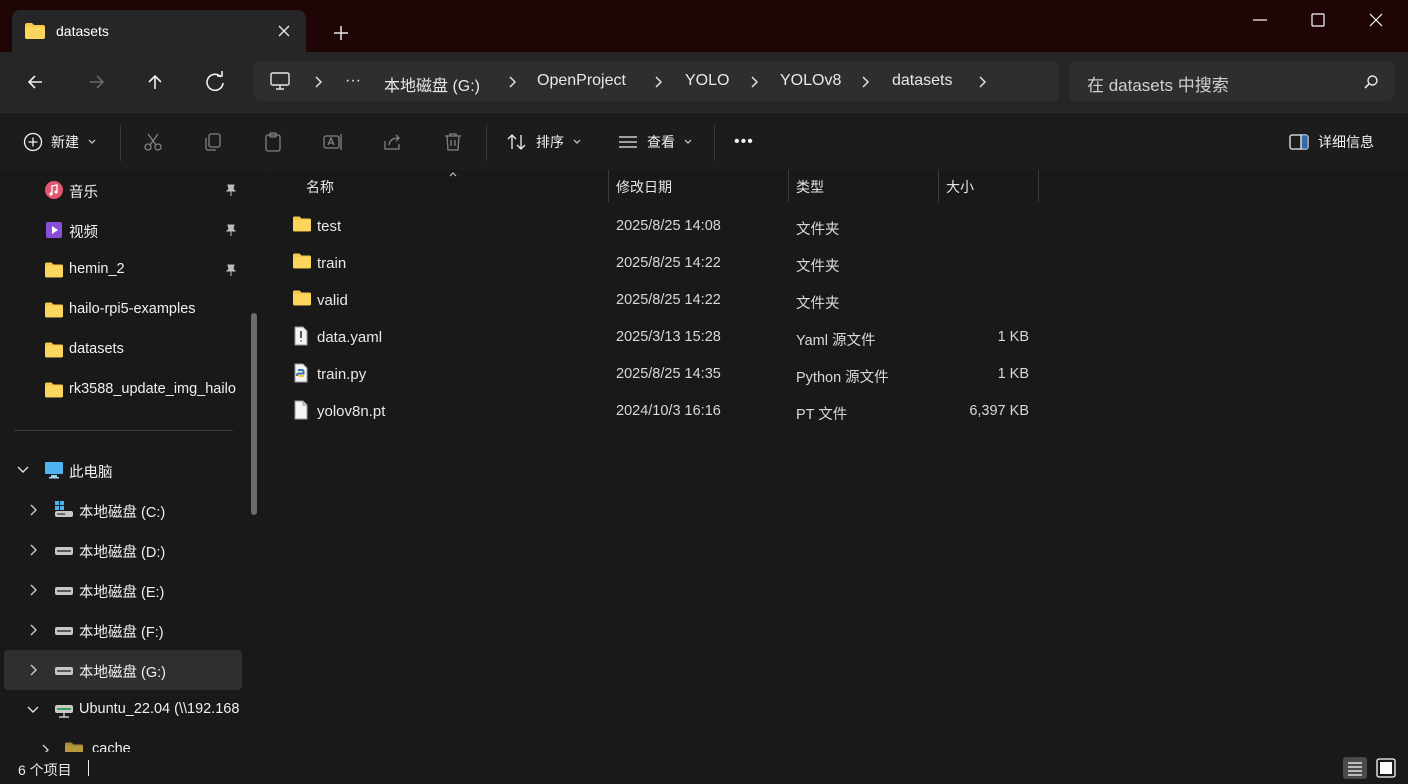  I want to click on breadcrumb-datasets: datasets, so click(922, 81).